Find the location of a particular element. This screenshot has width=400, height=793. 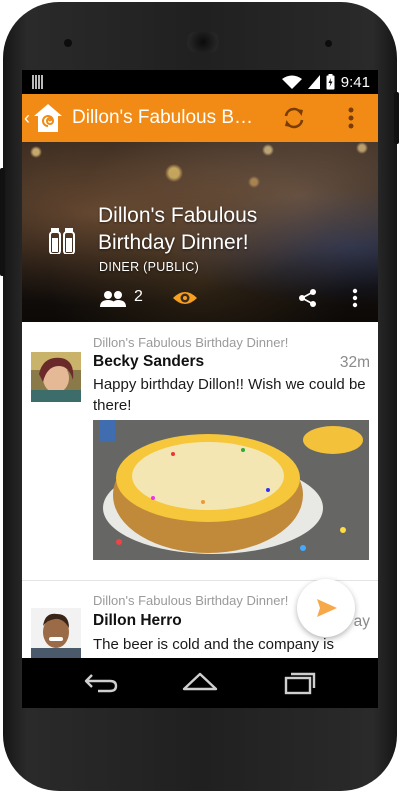

home-logo-icon is located at coordinates (48, 118).